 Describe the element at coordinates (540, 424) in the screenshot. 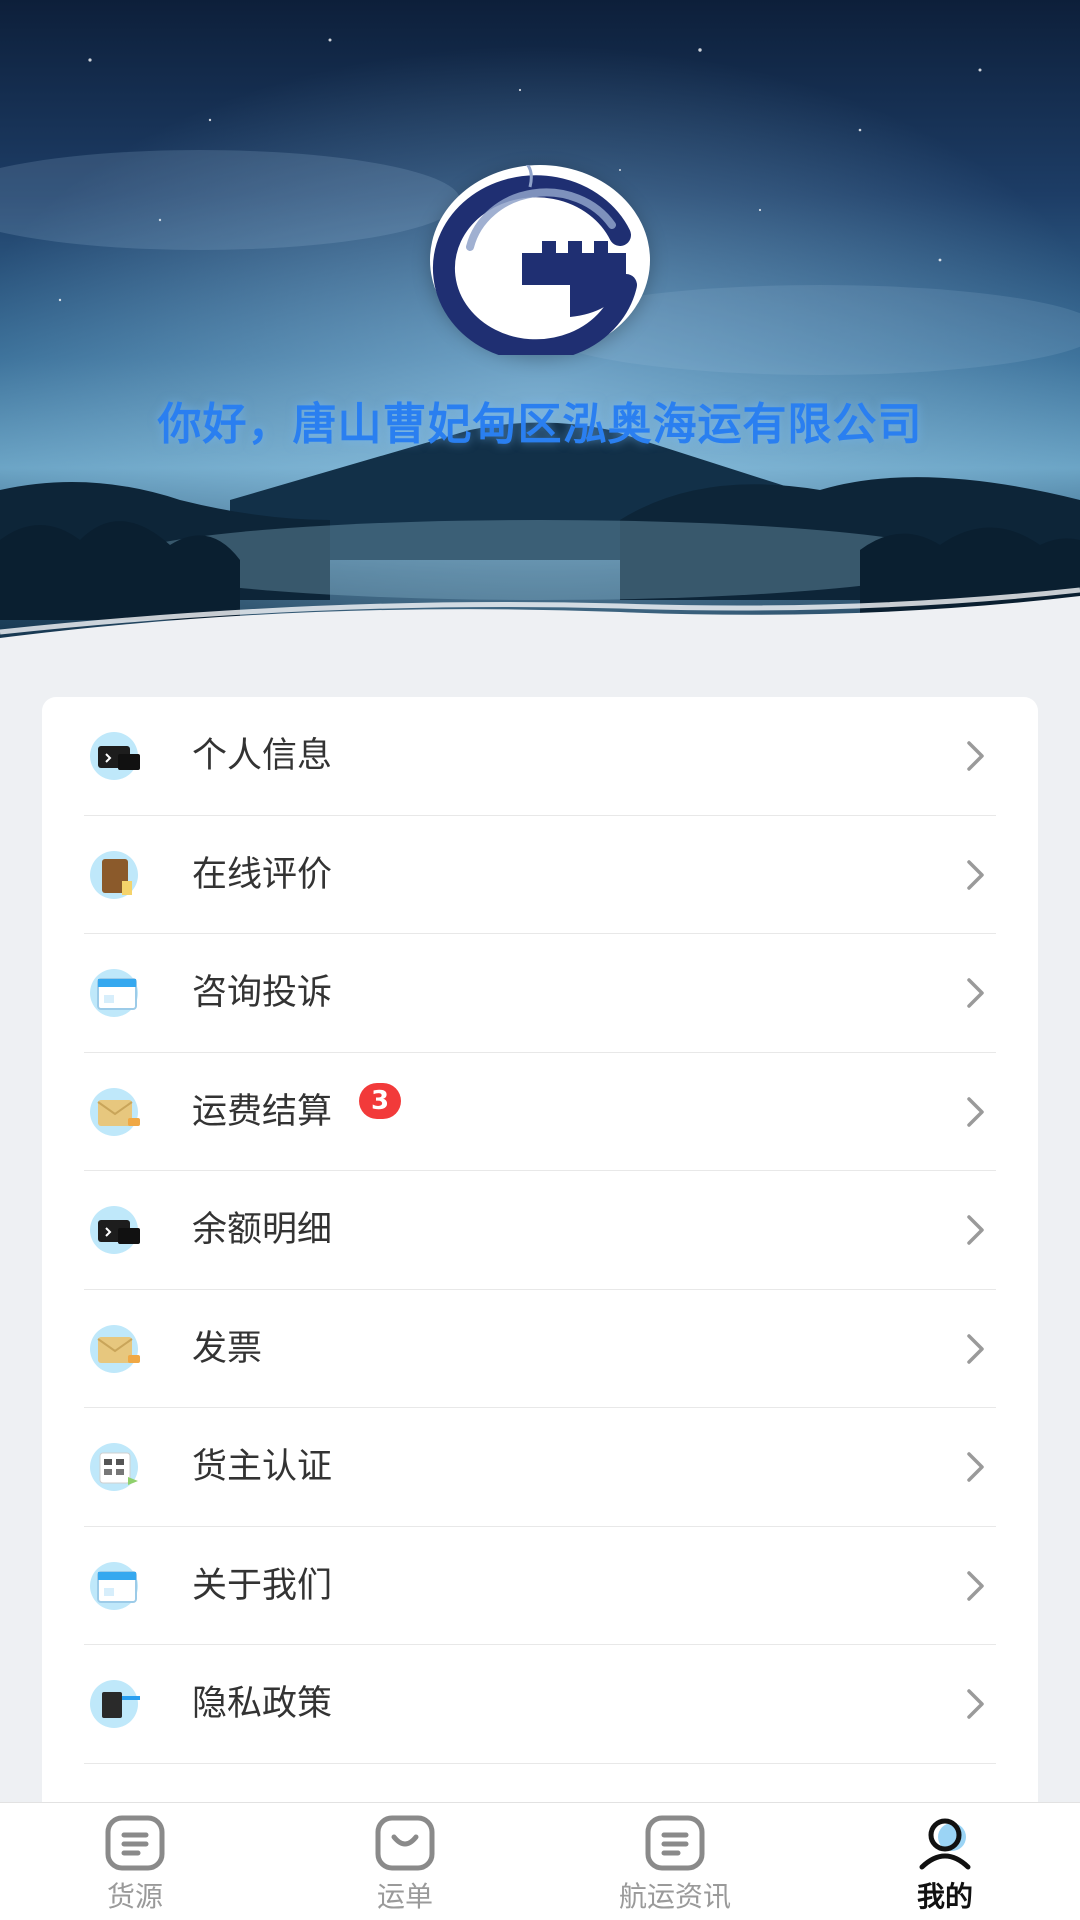

I see `greeting-title: 你好，唐山曹妃甸区泓奥海运有限公司` at that location.